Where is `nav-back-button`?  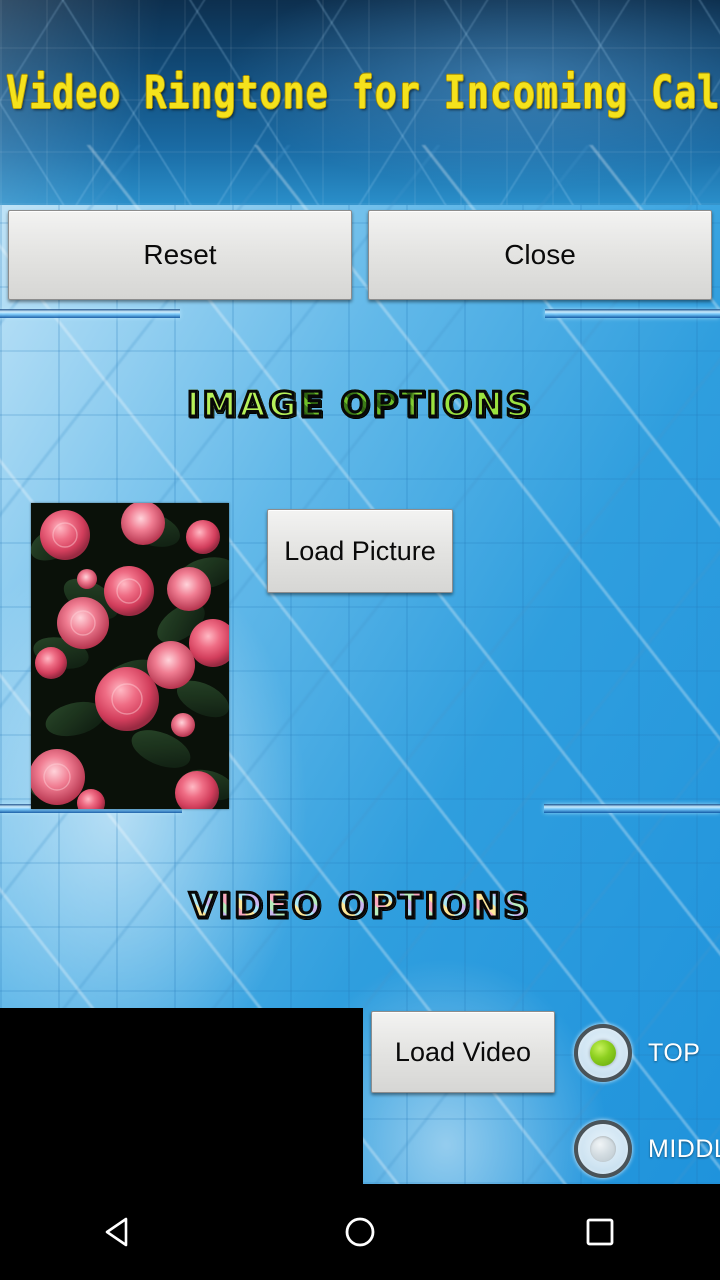
nav-back-button is located at coordinates (120, 1232).